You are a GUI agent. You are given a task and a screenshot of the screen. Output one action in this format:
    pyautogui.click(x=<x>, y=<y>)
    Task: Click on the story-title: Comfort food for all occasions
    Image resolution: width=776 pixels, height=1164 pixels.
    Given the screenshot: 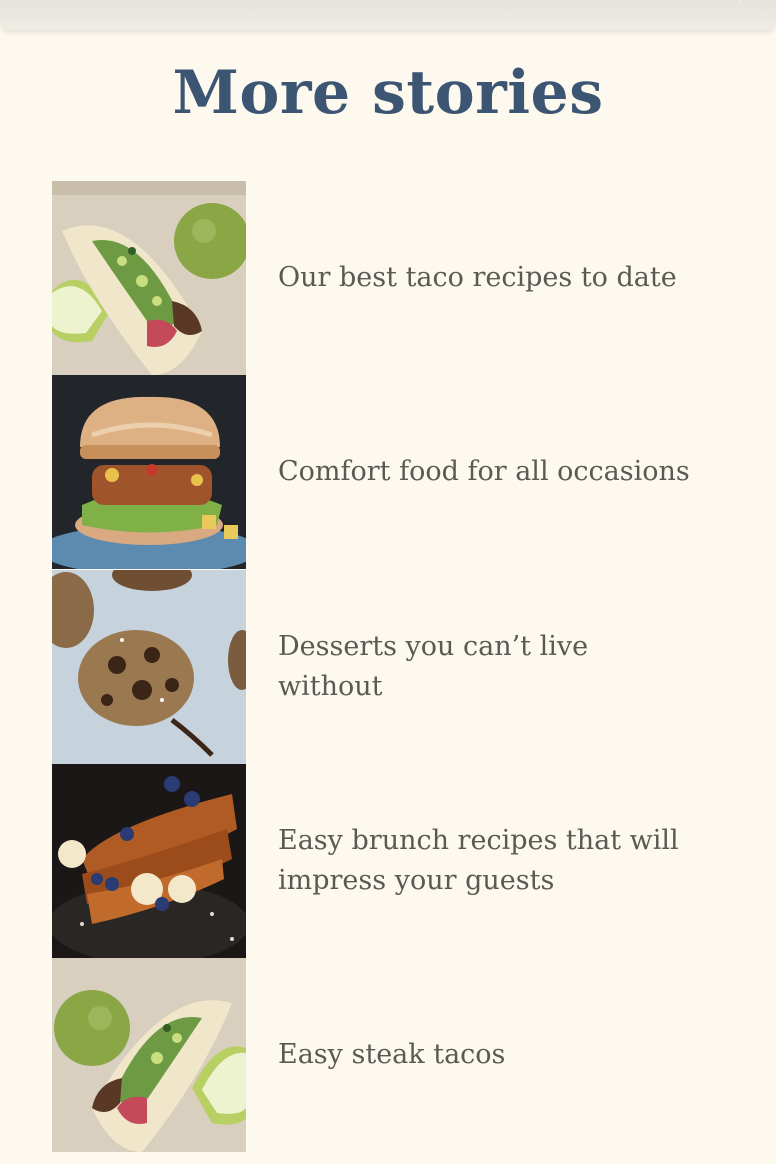 What is the action you would take?
    pyautogui.click(x=484, y=472)
    